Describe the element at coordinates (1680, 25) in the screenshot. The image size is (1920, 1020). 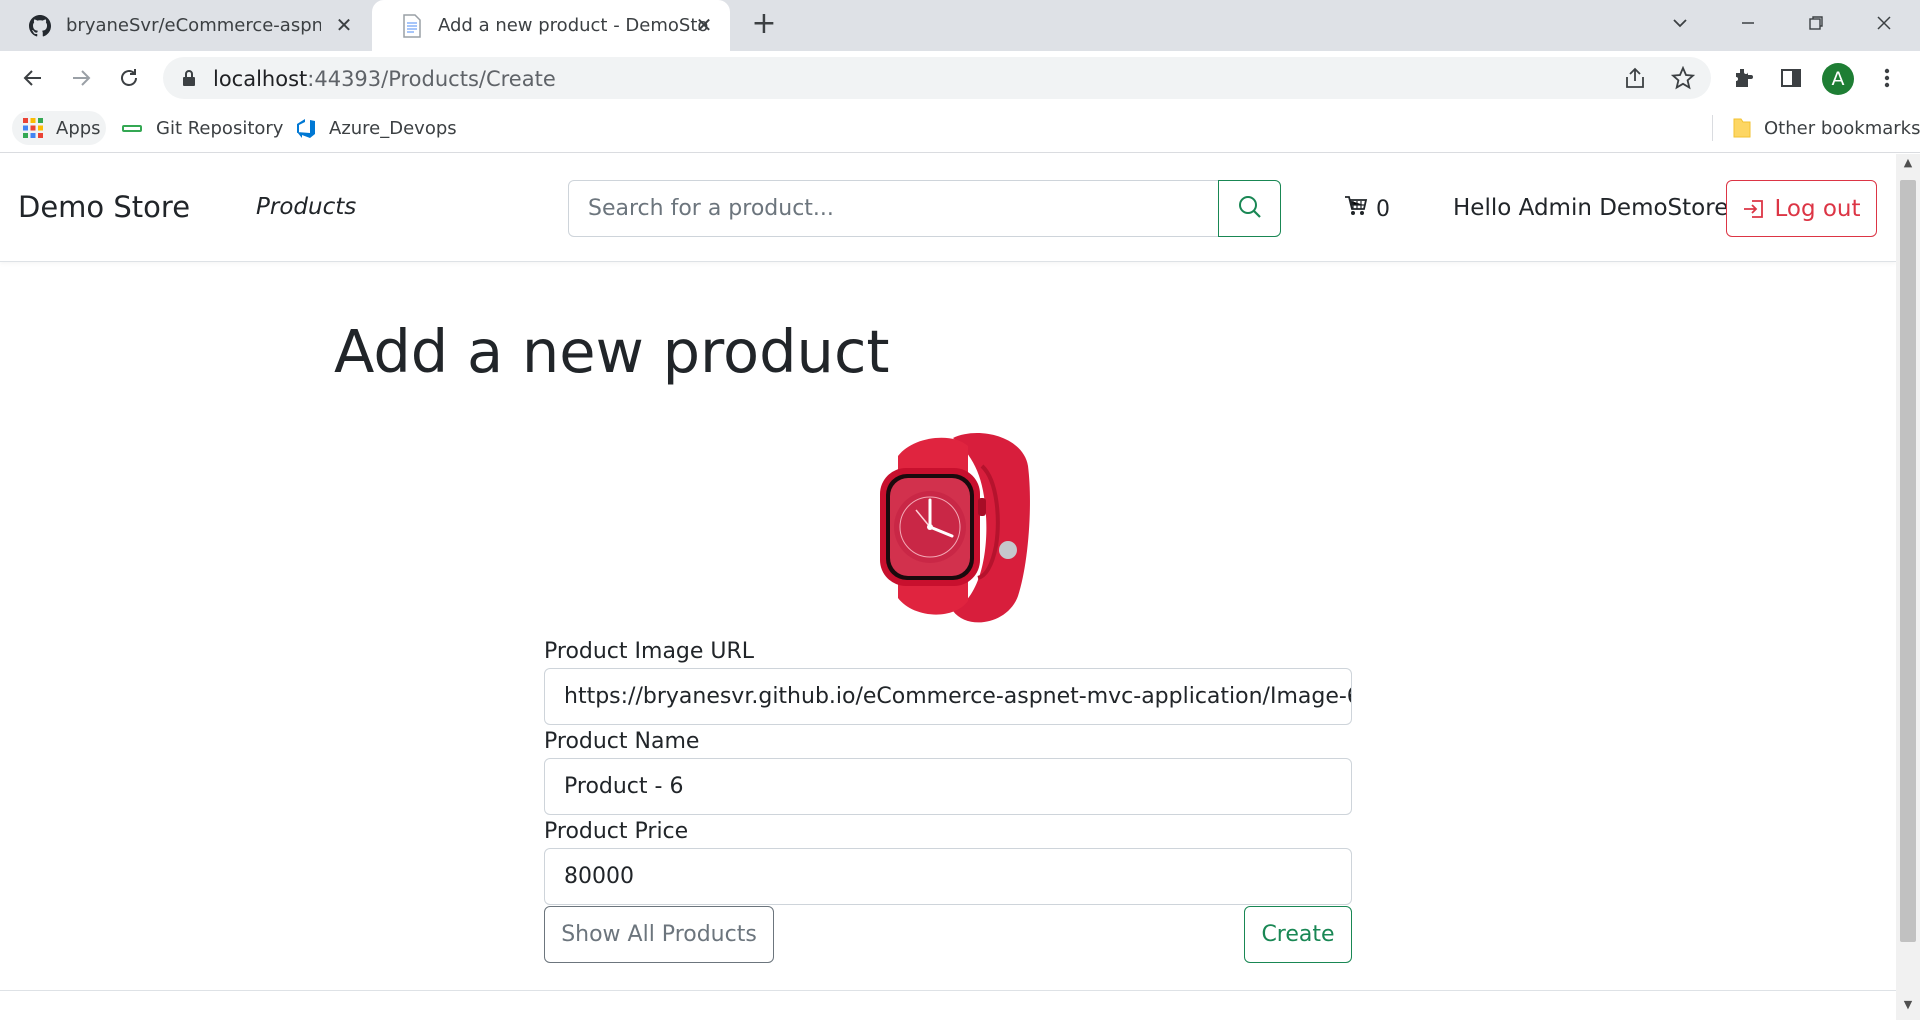
I see `tab-search-icon` at that location.